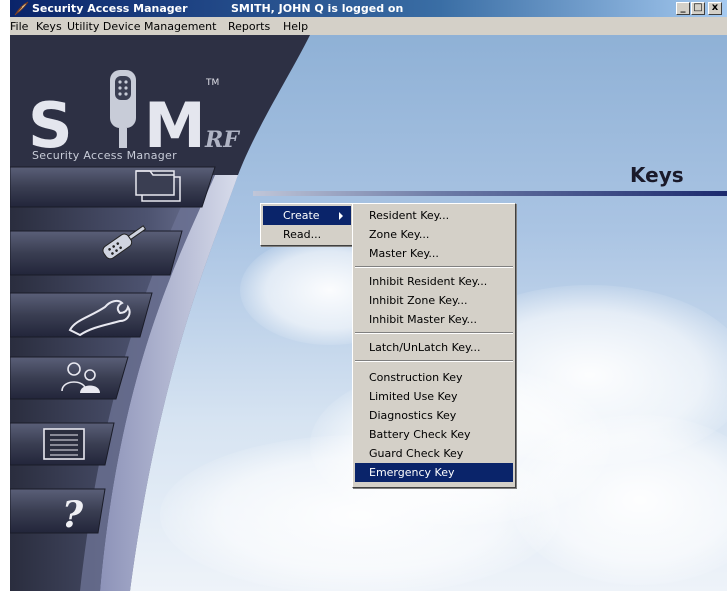 Image resolution: width=727 pixels, height=591 pixels. Describe the element at coordinates (249, 26) in the screenshot. I see `menu-reports: Reports` at that location.